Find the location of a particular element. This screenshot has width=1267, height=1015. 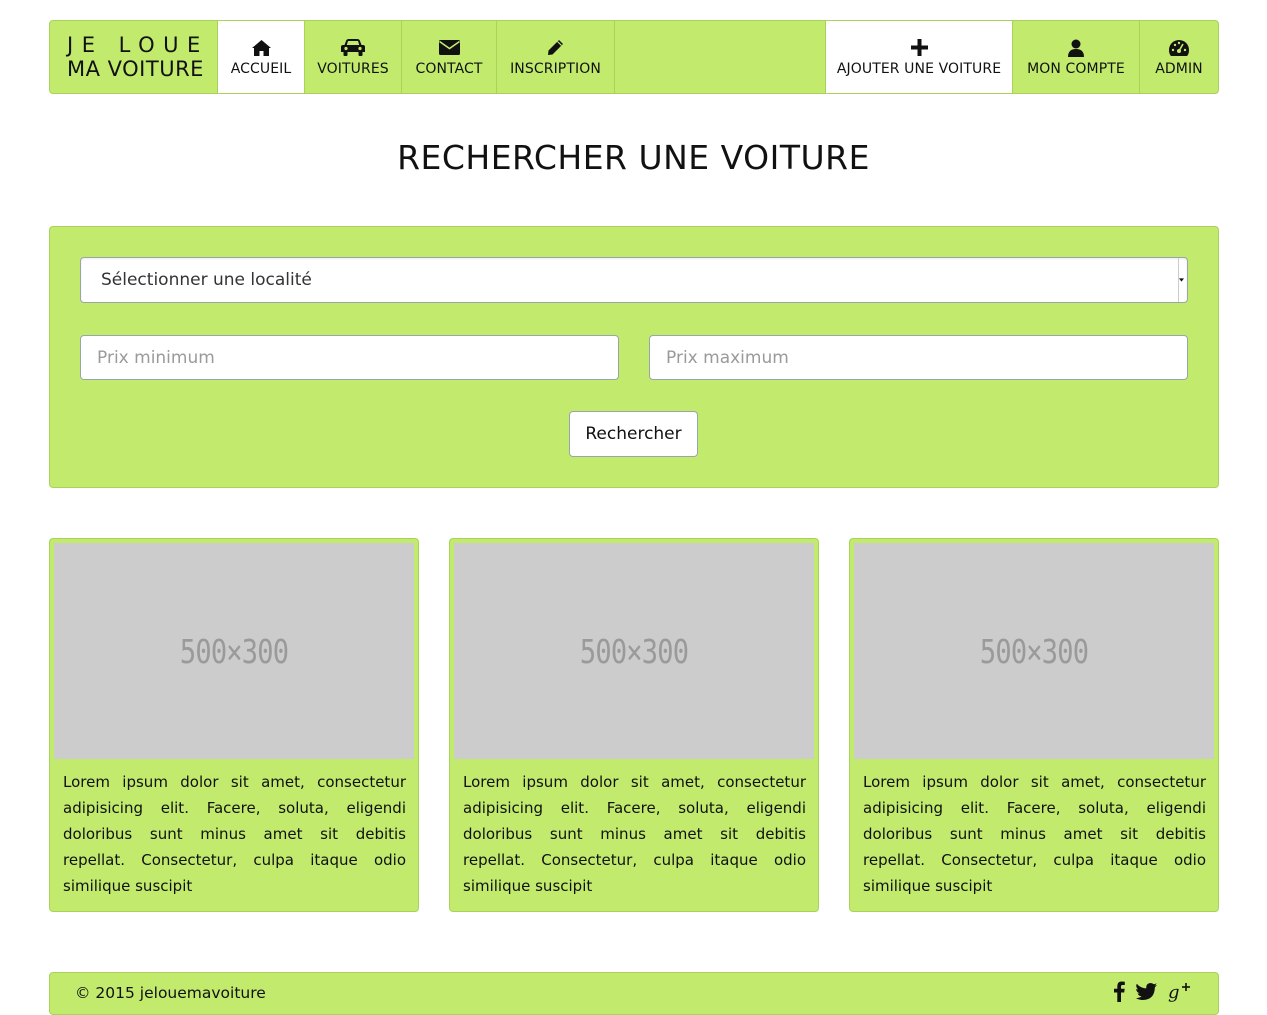

pencil-icon is located at coordinates (555, 48).